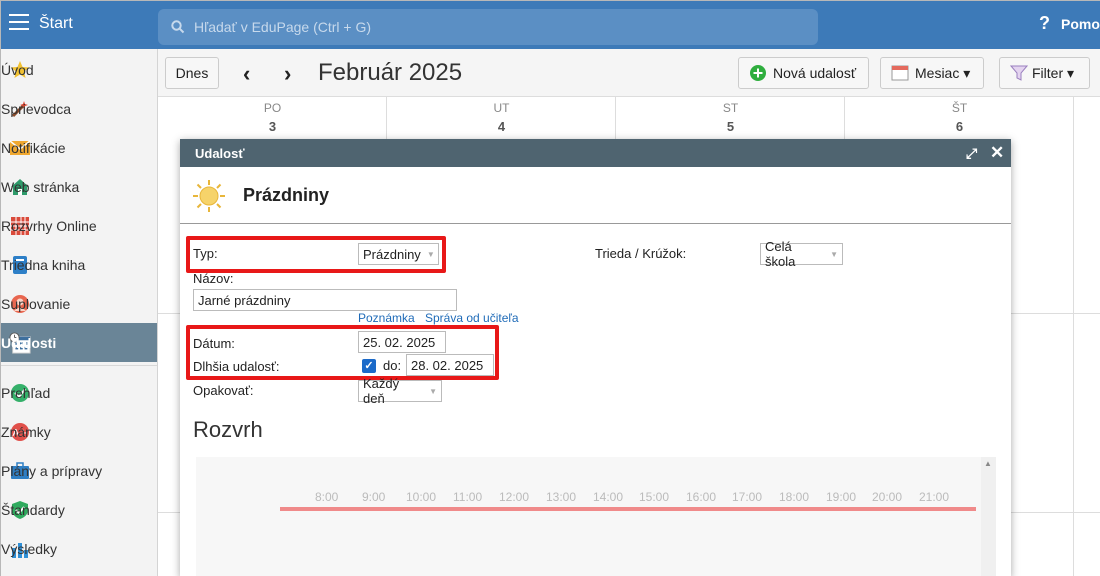 This screenshot has height=576, width=1100. Describe the element at coordinates (390, 72) in the screenshot. I see `month-title: Február 2025` at that location.